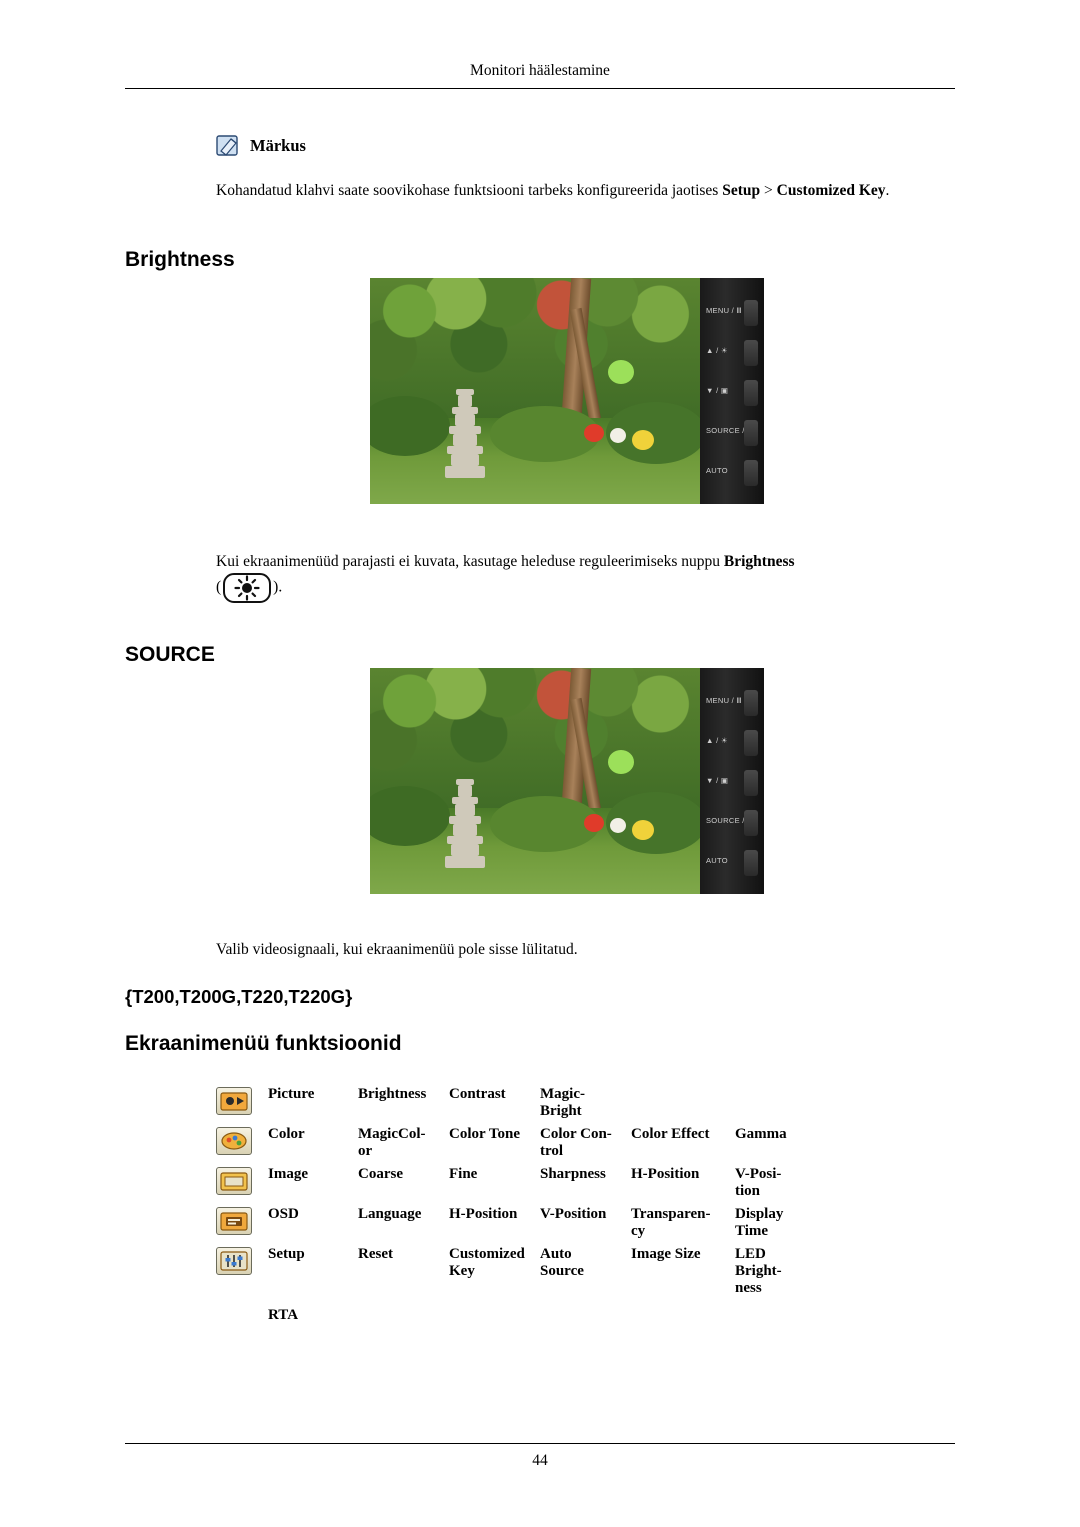 This screenshot has width=1080, height=1527. What do you see at coordinates (562, 1102) in the screenshot?
I see `row-item: Magic- Bright` at bounding box center [562, 1102].